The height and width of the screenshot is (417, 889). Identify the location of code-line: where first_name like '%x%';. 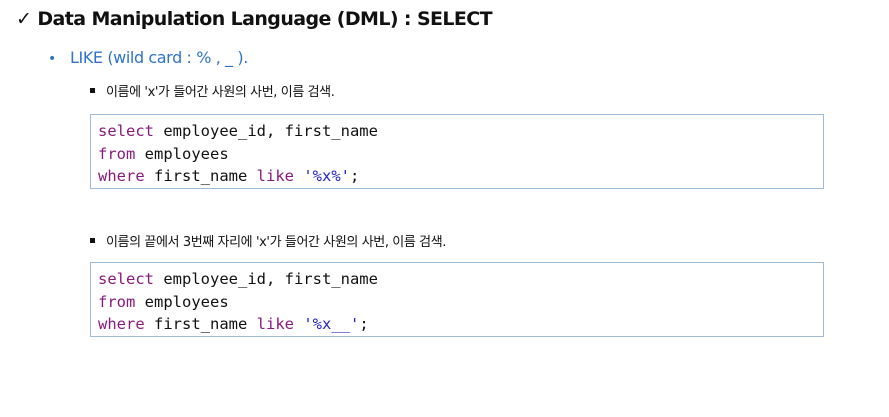
(457, 176).